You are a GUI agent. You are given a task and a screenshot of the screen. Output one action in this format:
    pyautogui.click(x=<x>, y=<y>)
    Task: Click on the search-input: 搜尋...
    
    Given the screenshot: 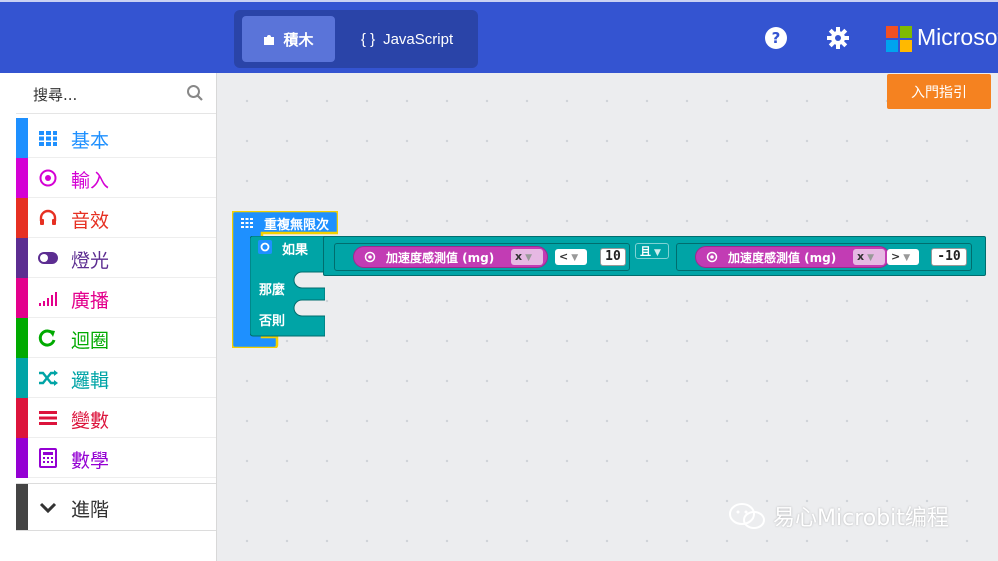 What is the action you would take?
    pyautogui.click(x=55, y=94)
    